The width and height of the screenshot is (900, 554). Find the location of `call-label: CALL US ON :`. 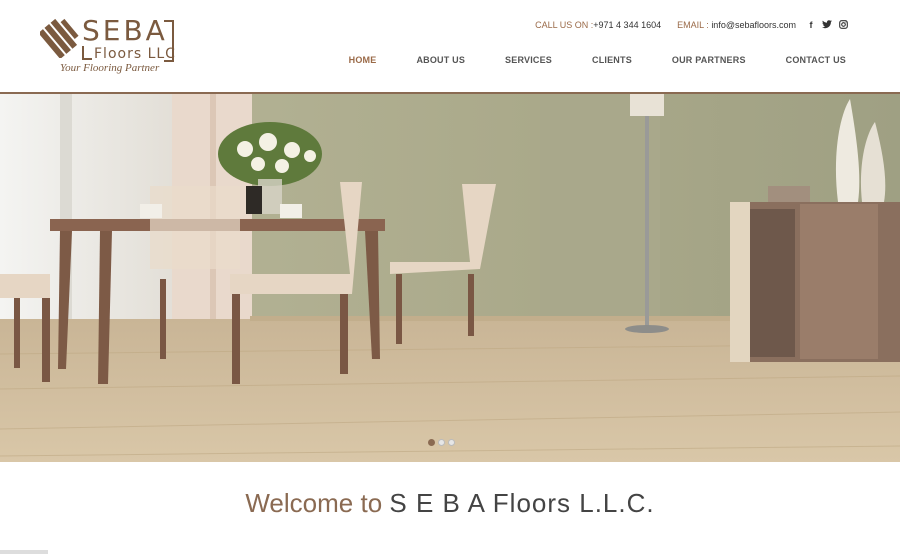

call-label: CALL US ON : is located at coordinates (564, 25).